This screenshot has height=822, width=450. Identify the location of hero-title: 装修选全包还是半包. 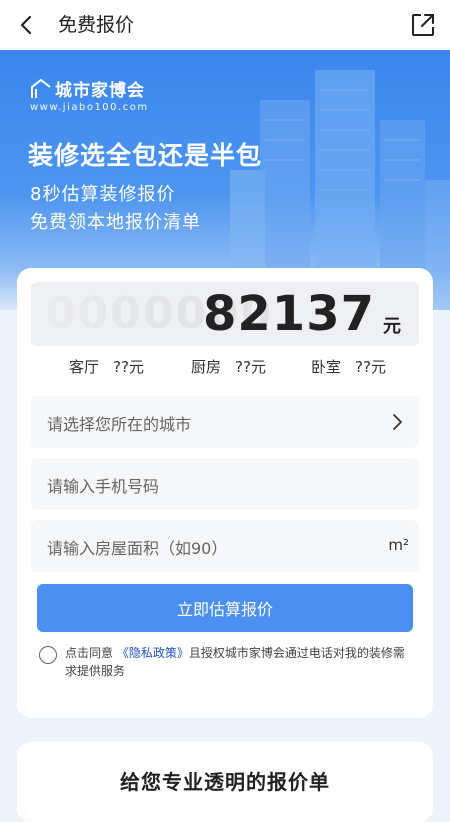
(145, 155).